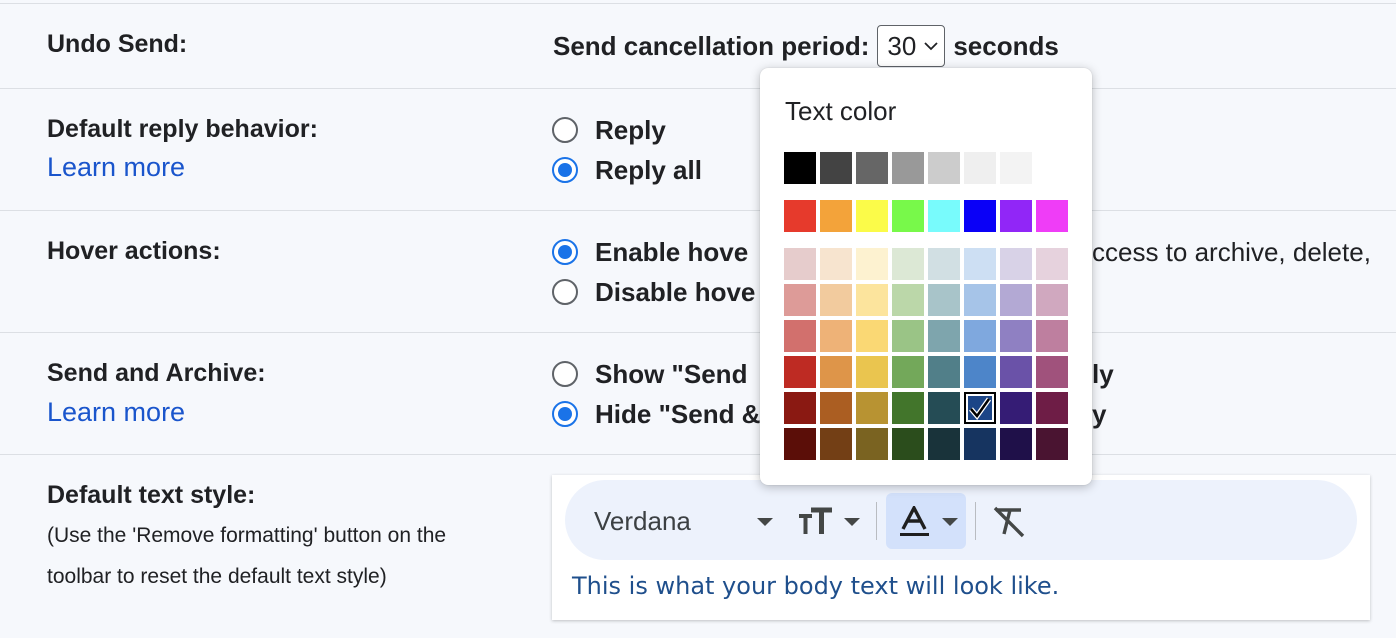  What do you see at coordinates (134, 251) in the screenshot?
I see `hover-actions-label: Hover actions:` at bounding box center [134, 251].